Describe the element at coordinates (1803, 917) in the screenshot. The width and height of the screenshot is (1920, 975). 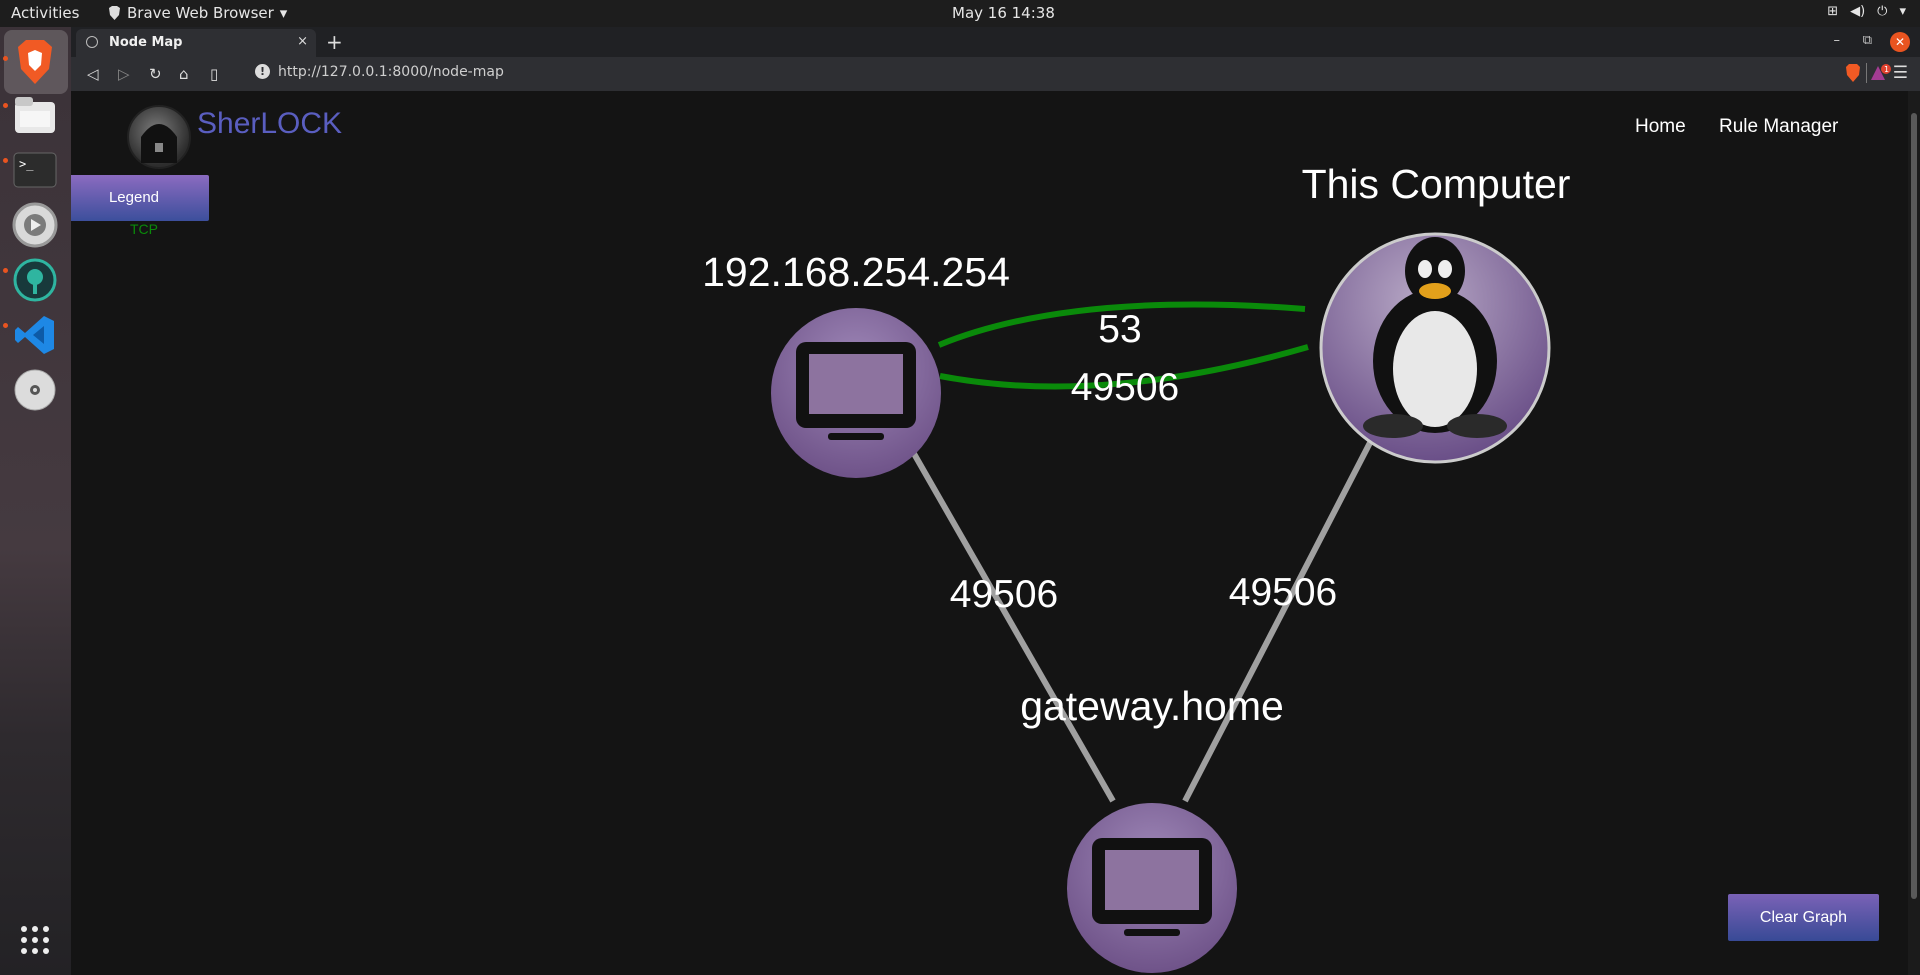
I see `clear-graph-button: Clear Graph` at that location.